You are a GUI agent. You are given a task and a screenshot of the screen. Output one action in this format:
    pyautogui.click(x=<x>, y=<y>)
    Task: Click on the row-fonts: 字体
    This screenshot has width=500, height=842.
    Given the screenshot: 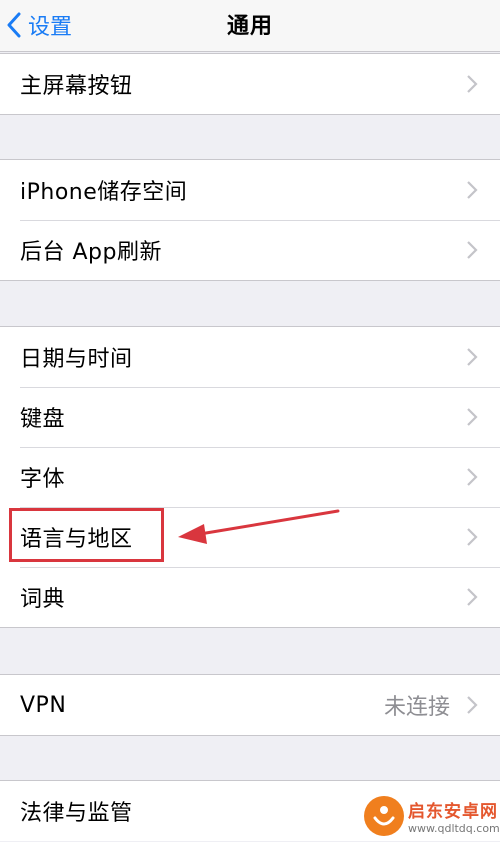 What is the action you would take?
    pyautogui.click(x=250, y=477)
    